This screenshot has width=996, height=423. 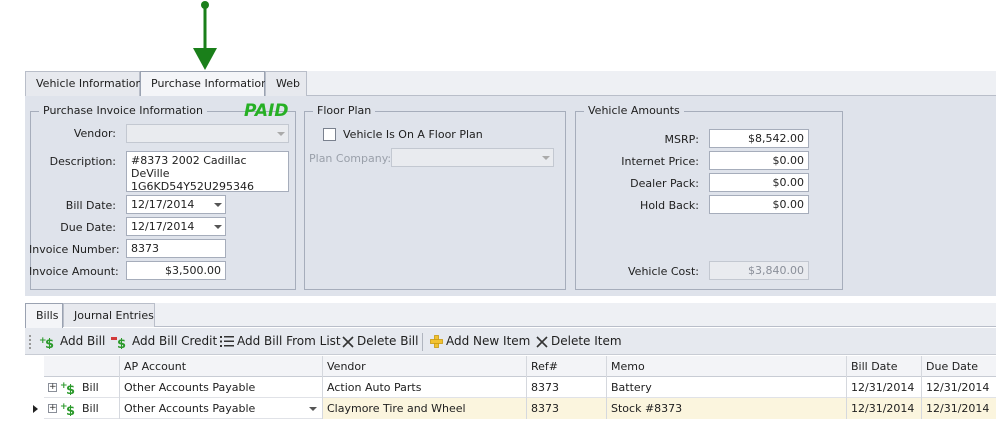 I want to click on tab-vehicle-information: Vehicle Information, so click(x=84, y=83).